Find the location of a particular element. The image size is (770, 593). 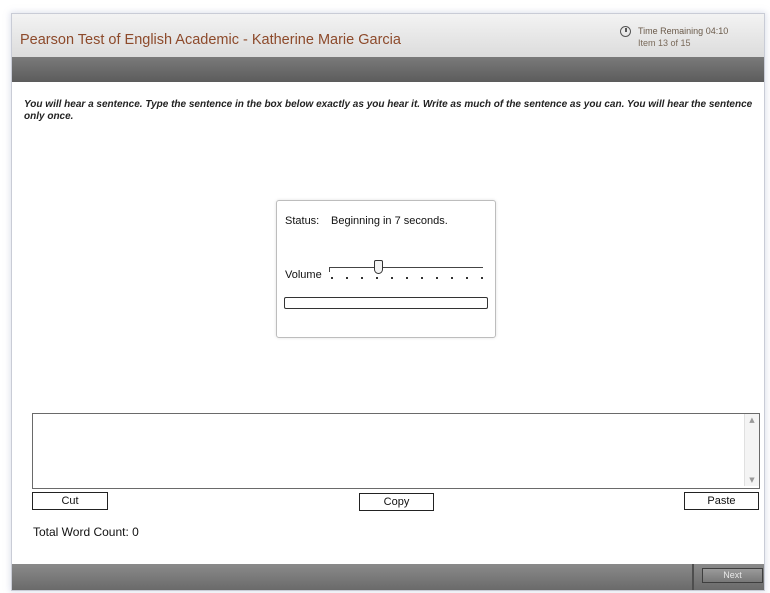

audio-player: Status: Beginning in 7 seconds. Volume is located at coordinates (386, 269).